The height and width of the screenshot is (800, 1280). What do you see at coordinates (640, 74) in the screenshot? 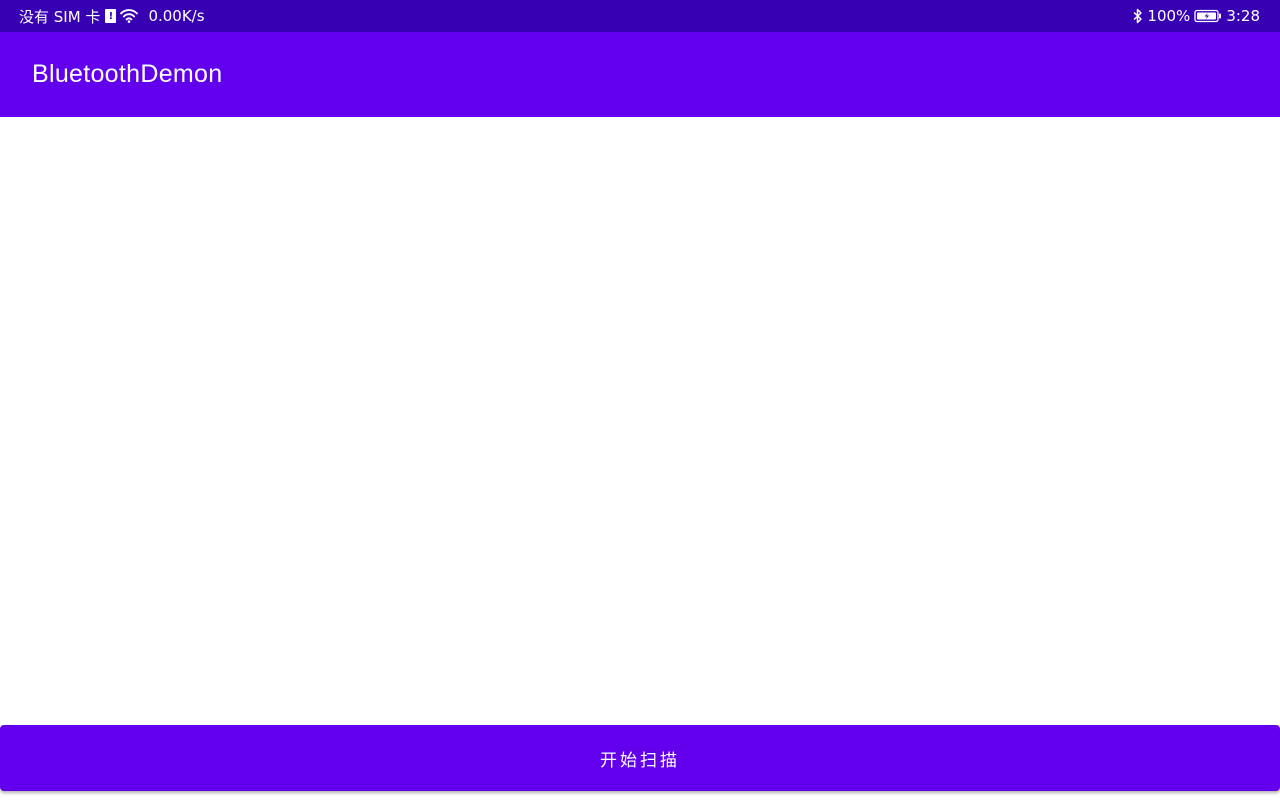
I see `app-bar: BluetoothDemon` at bounding box center [640, 74].